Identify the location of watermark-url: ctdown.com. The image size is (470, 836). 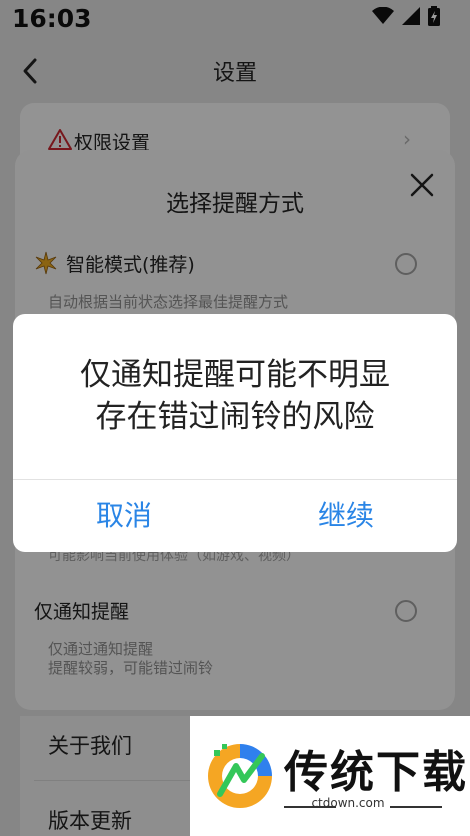
(348, 803).